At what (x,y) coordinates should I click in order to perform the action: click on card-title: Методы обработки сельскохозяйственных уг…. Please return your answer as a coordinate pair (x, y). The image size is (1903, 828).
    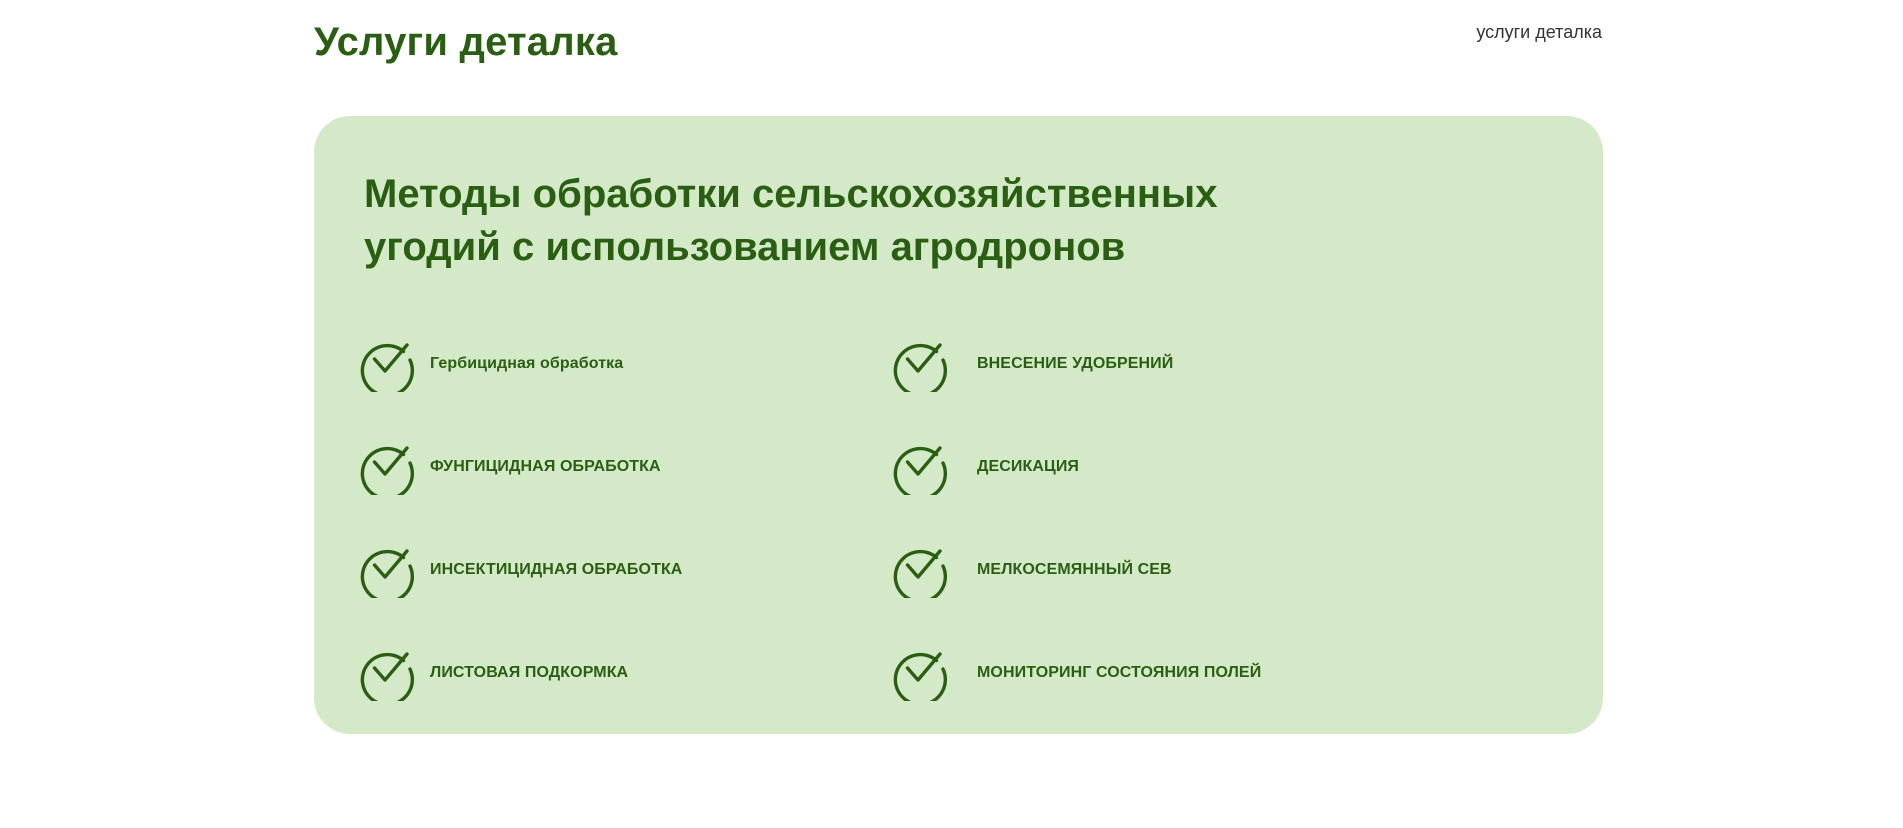
    Looking at the image, I should click on (791, 220).